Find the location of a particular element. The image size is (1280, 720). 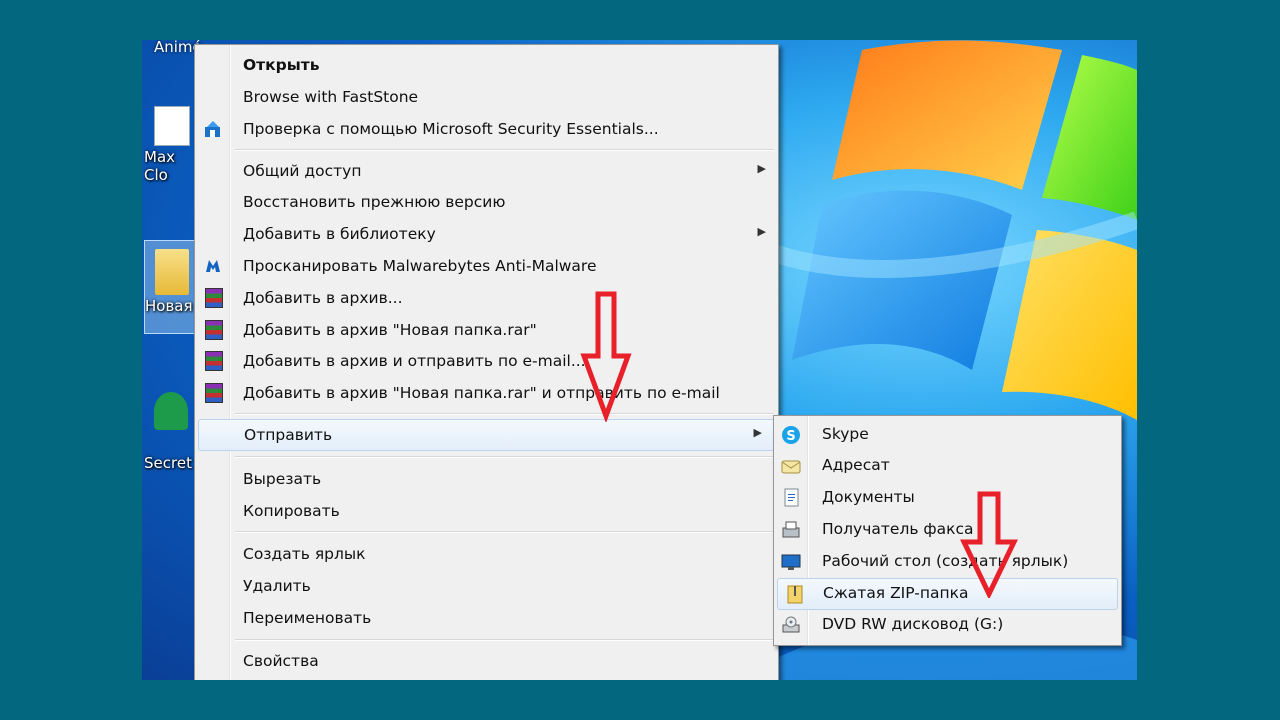

malwarebytes-icon is located at coordinates (213, 266).